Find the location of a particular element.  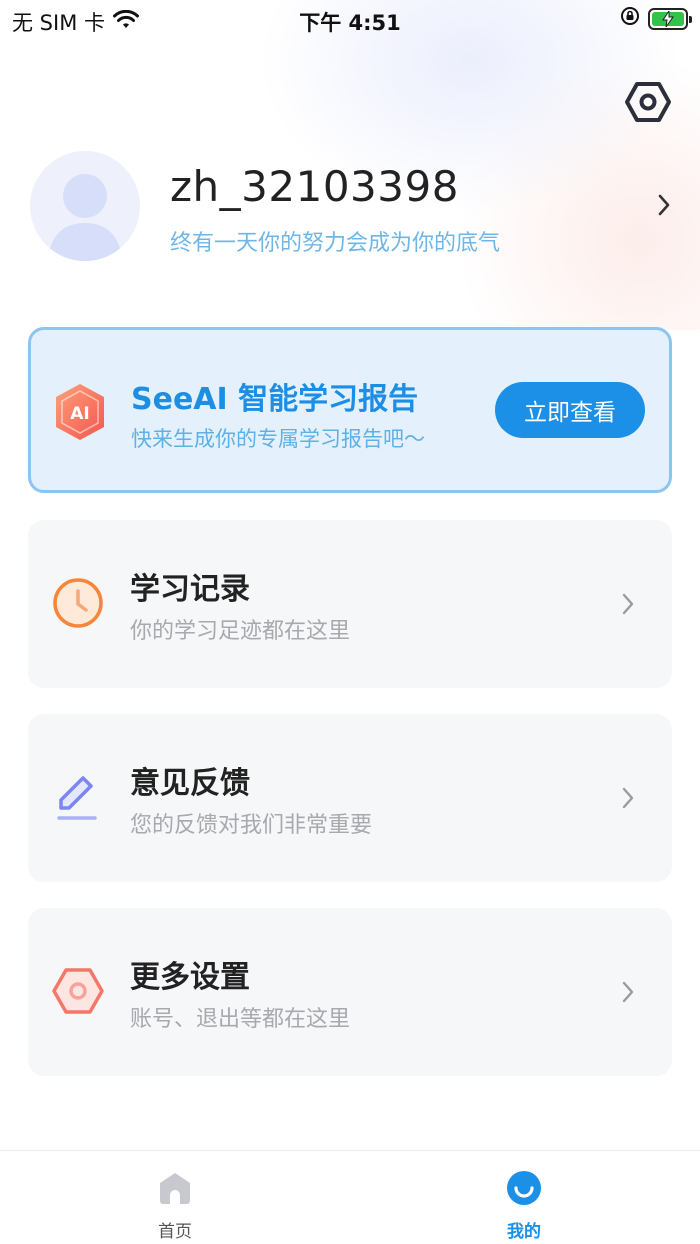

profile-row: zh_32103398 终有一天你的努力会成为你的底气 is located at coordinates (350, 205).